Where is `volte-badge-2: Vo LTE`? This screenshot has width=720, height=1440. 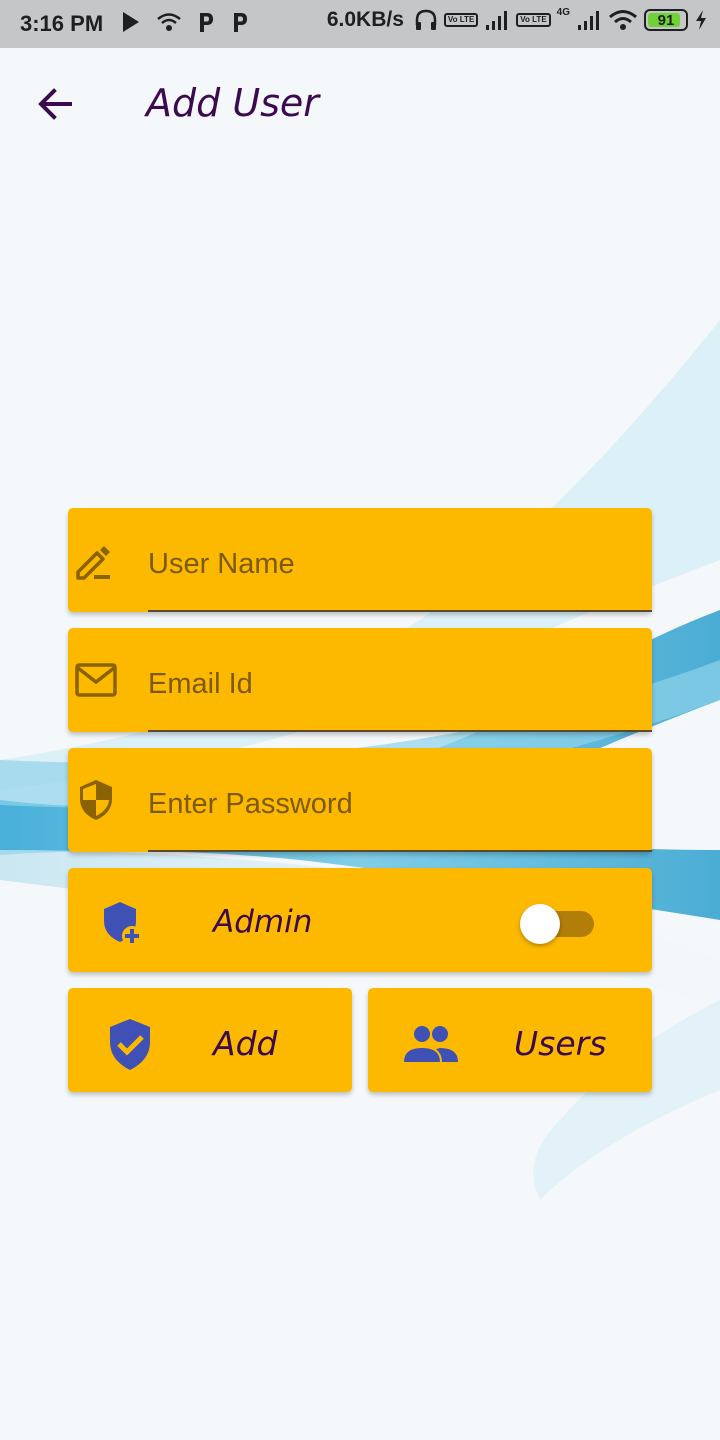 volte-badge-2: Vo LTE is located at coordinates (533, 20).